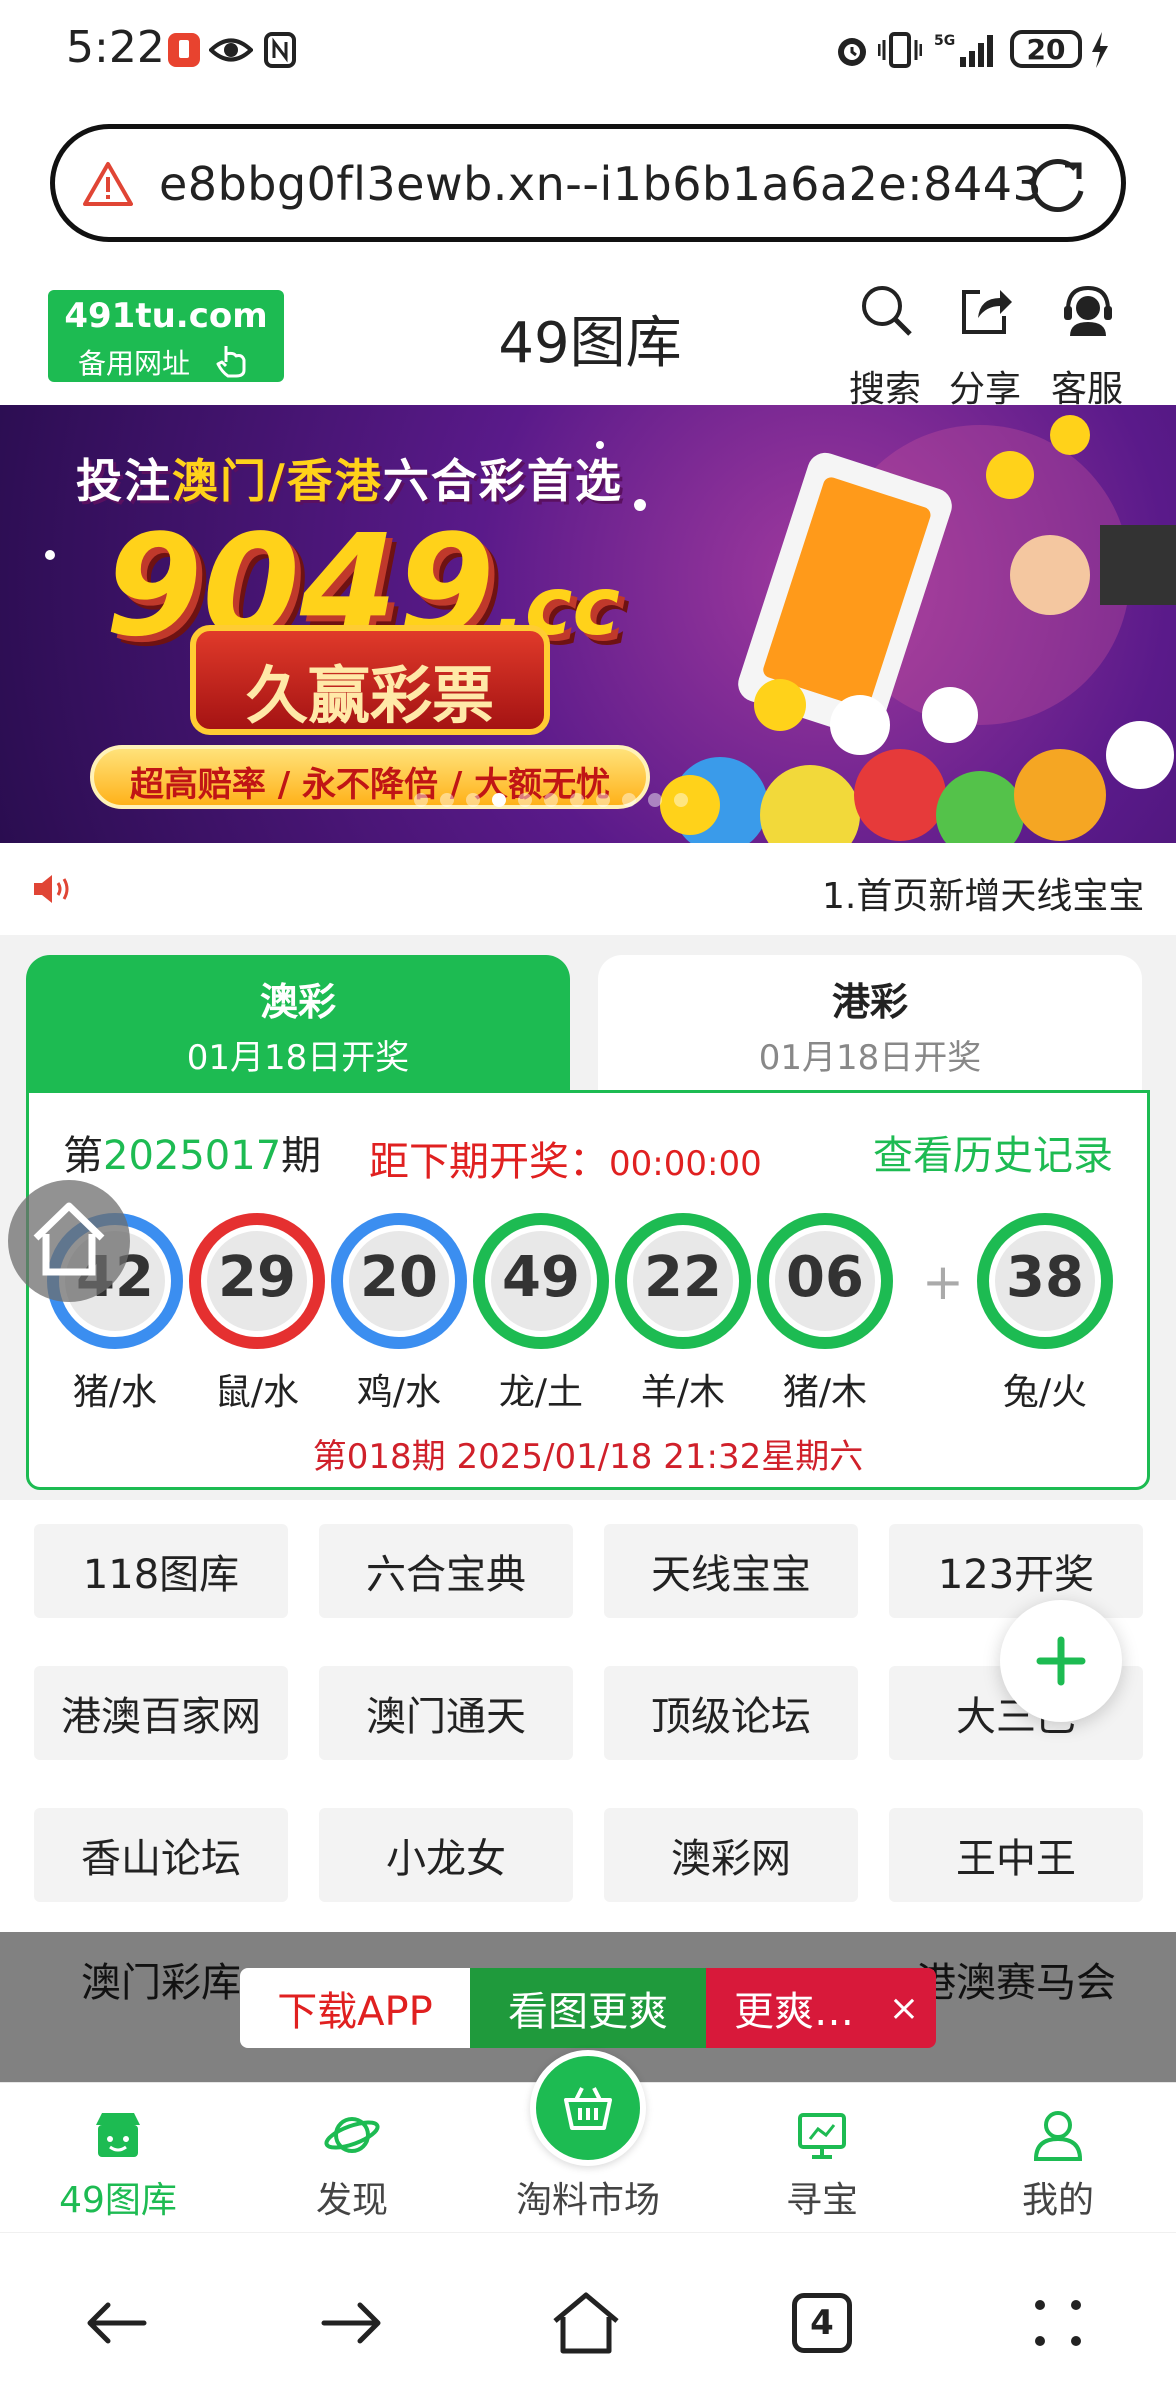 The image size is (1176, 2400). I want to click on basket-icon, so click(588, 2108).